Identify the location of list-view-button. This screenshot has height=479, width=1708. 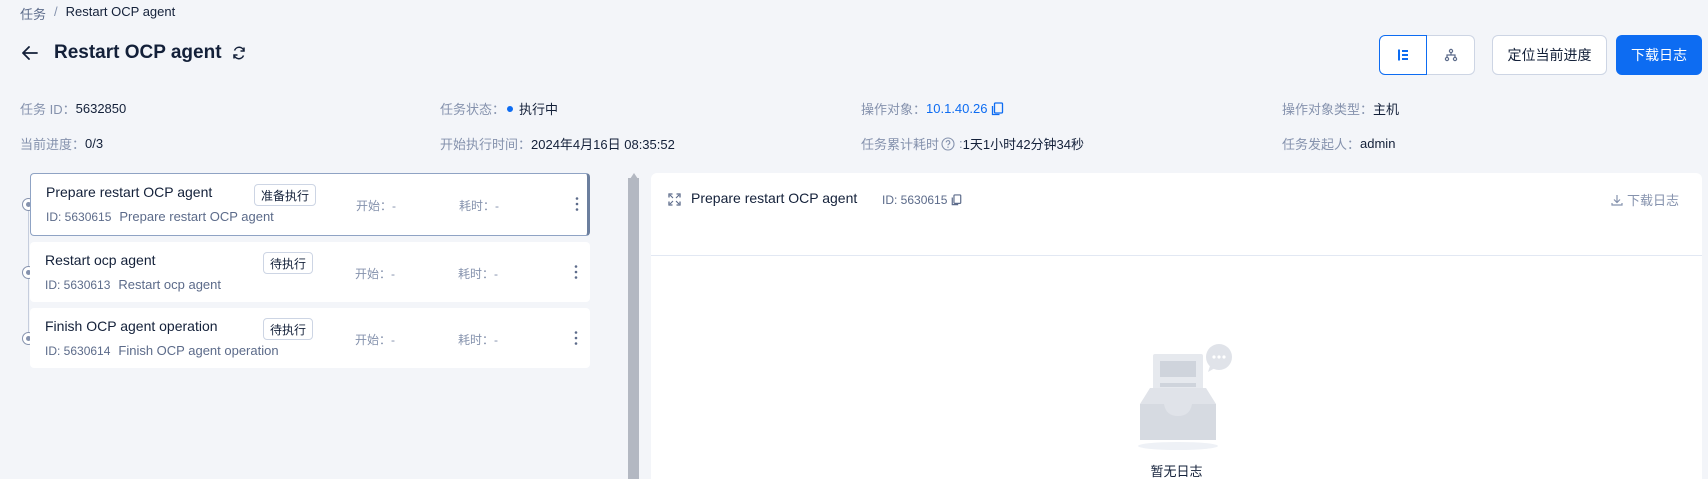
(1403, 55).